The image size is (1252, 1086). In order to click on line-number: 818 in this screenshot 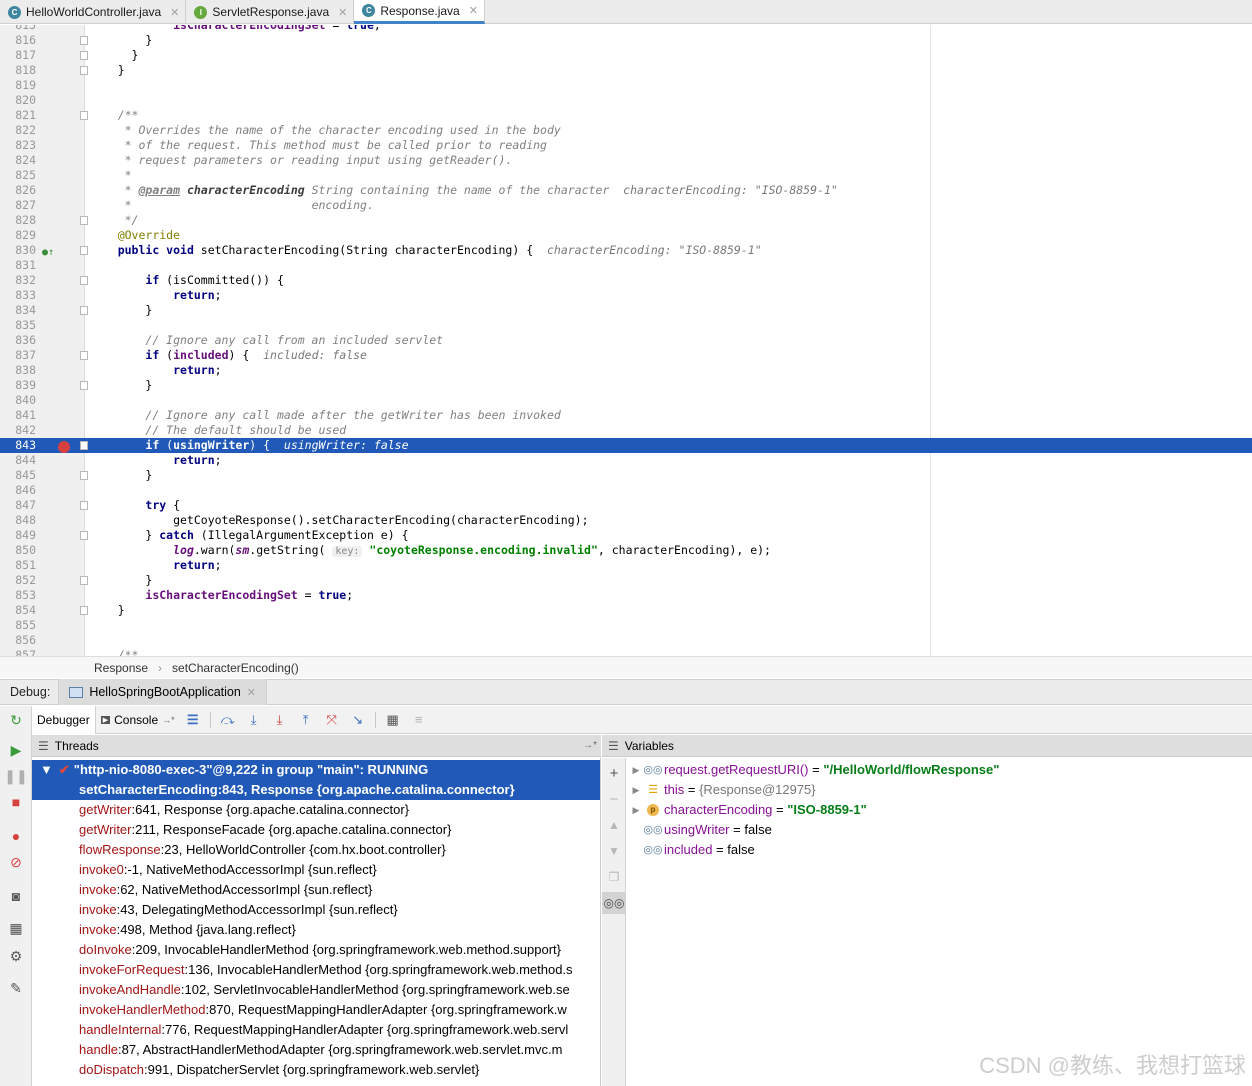, I will do `click(18, 70)`.